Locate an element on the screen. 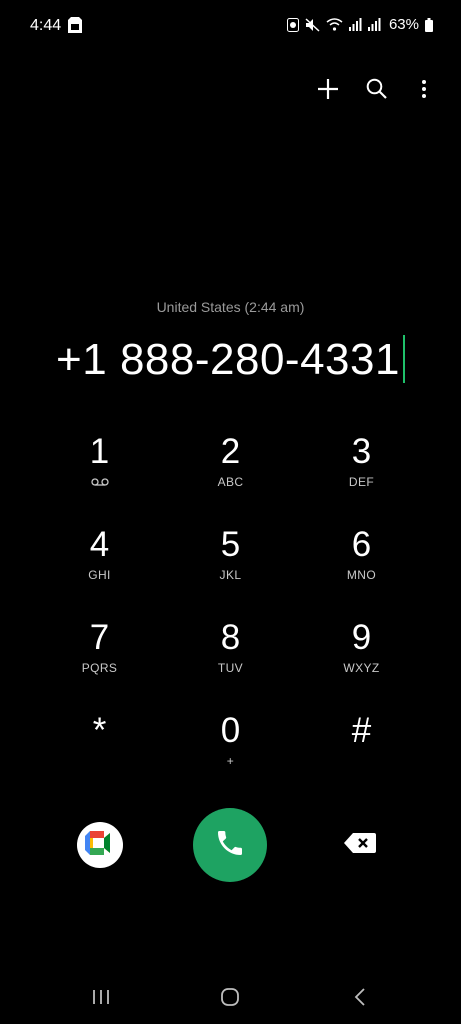 Image resolution: width=461 pixels, height=1024 pixels. key-5: 5 JKL is located at coordinates (230, 569).